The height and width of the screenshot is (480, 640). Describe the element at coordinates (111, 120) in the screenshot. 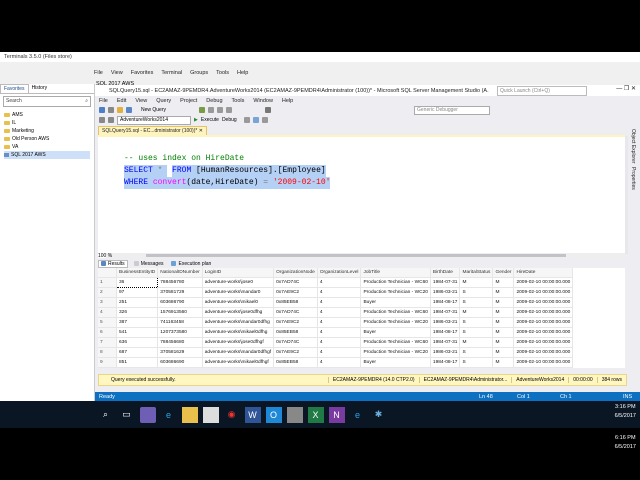

I see `disconnect-icon` at that location.